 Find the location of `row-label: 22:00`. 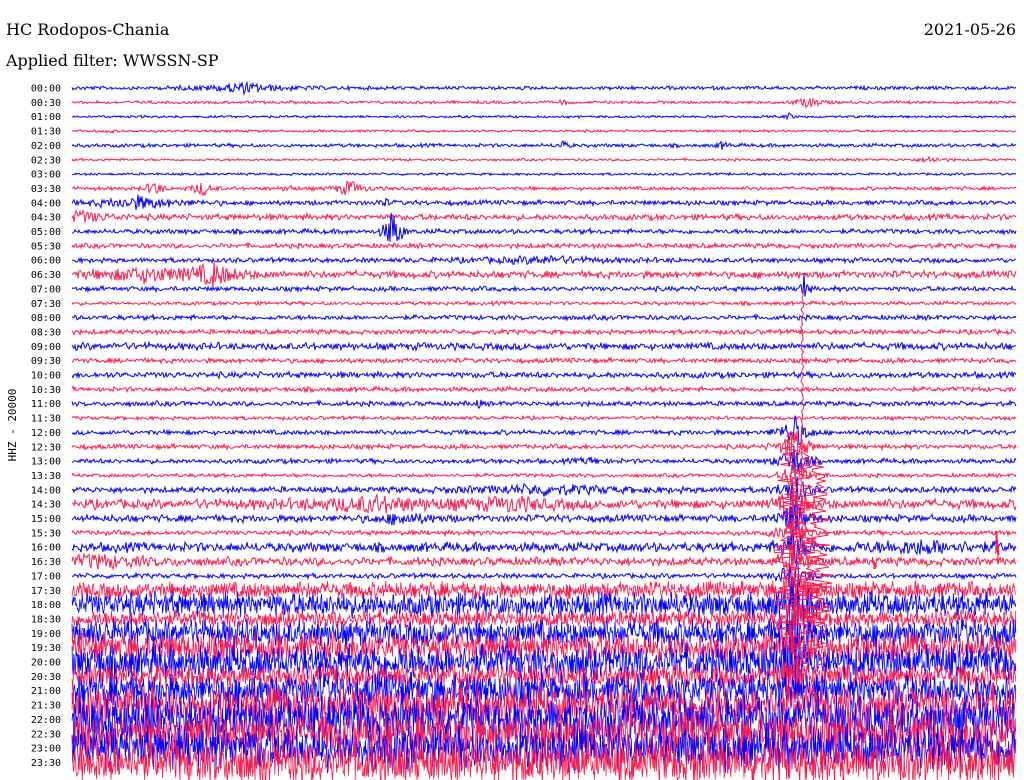

row-label: 22:00 is located at coordinates (46, 720).